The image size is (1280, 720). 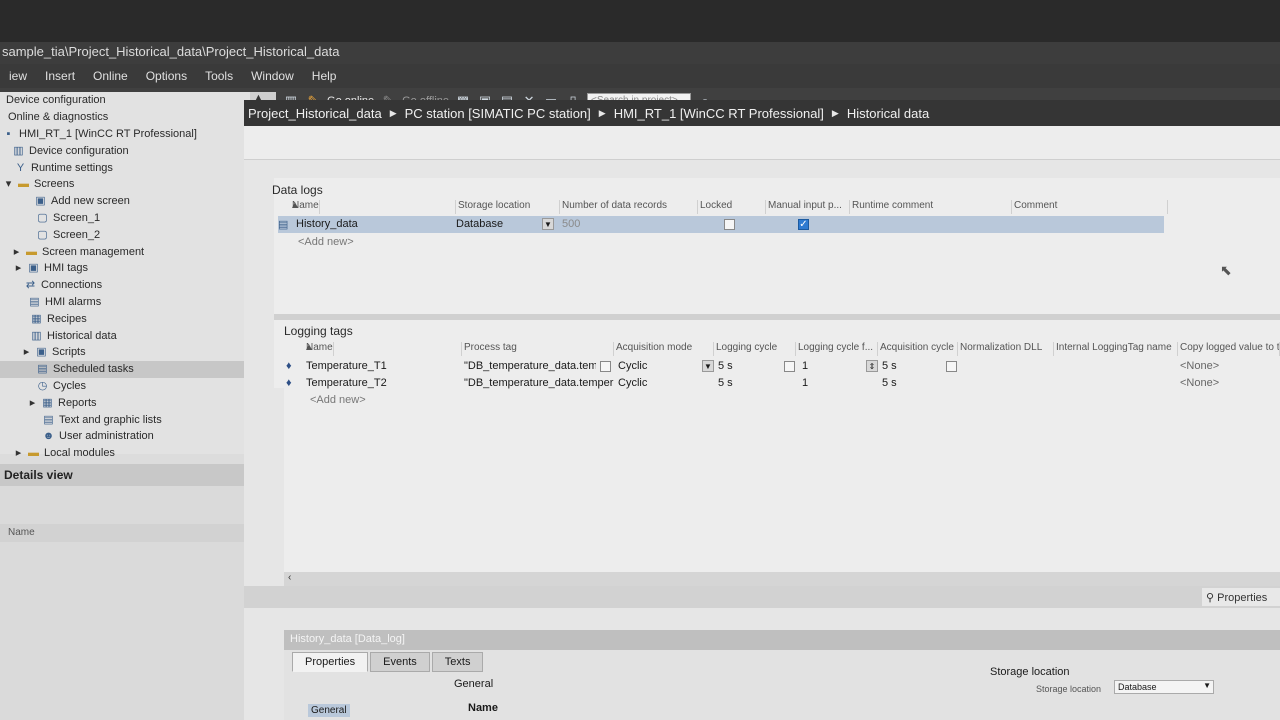 I want to click on tree-item-hmi-alarms: ▤ HMI alarms, so click(x=125, y=302).